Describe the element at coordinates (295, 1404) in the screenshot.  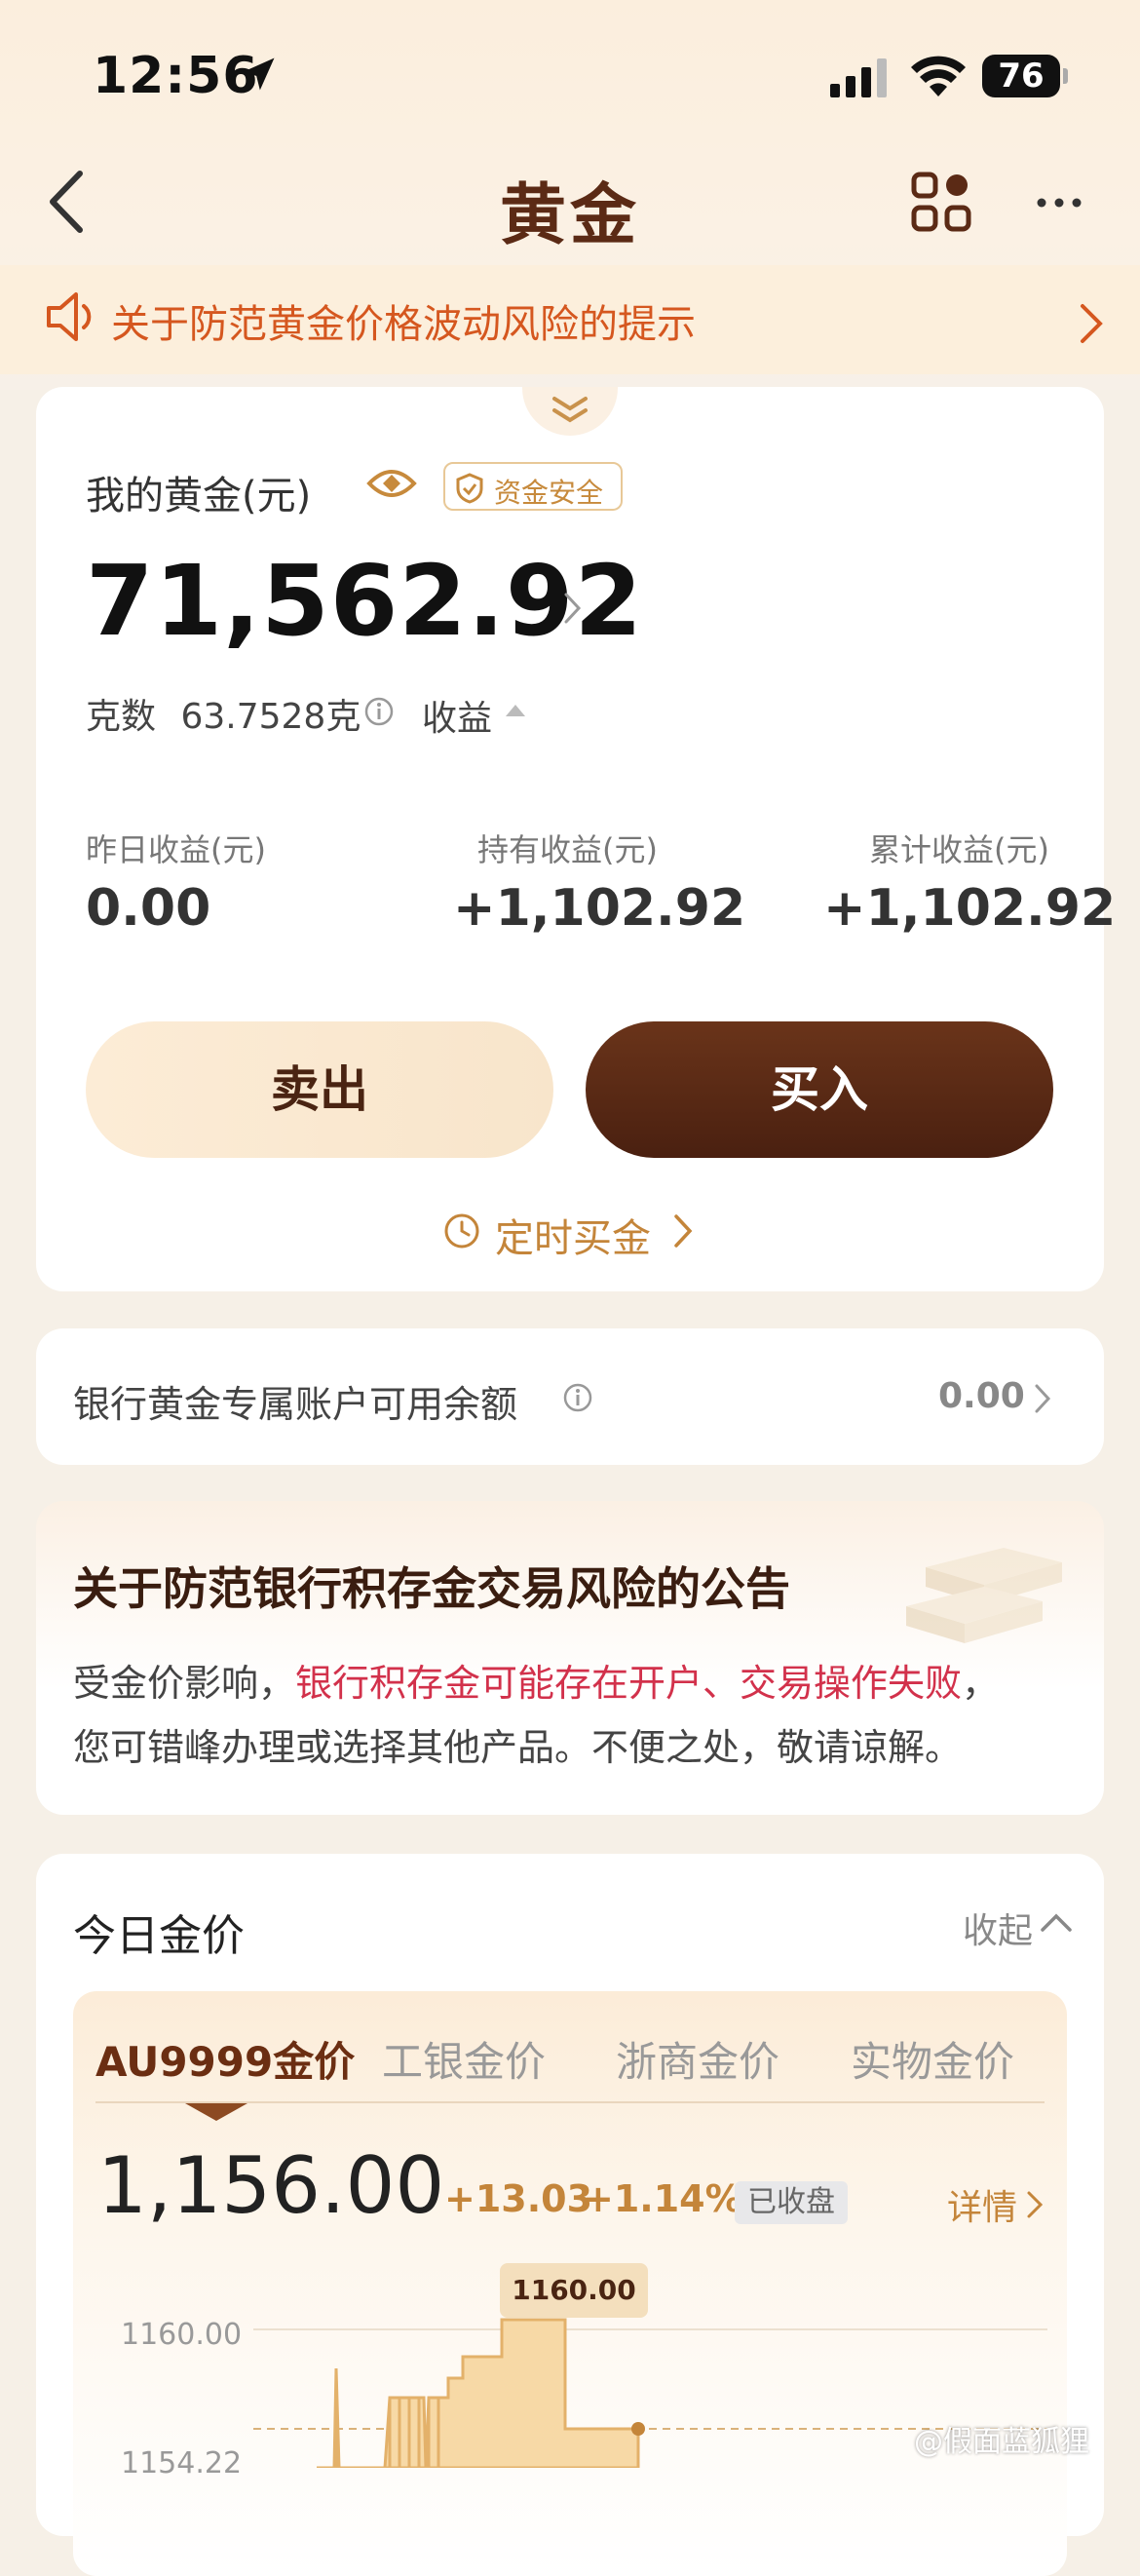
I see `account-balance-label: 银行黄金专属账户可用余额` at that location.